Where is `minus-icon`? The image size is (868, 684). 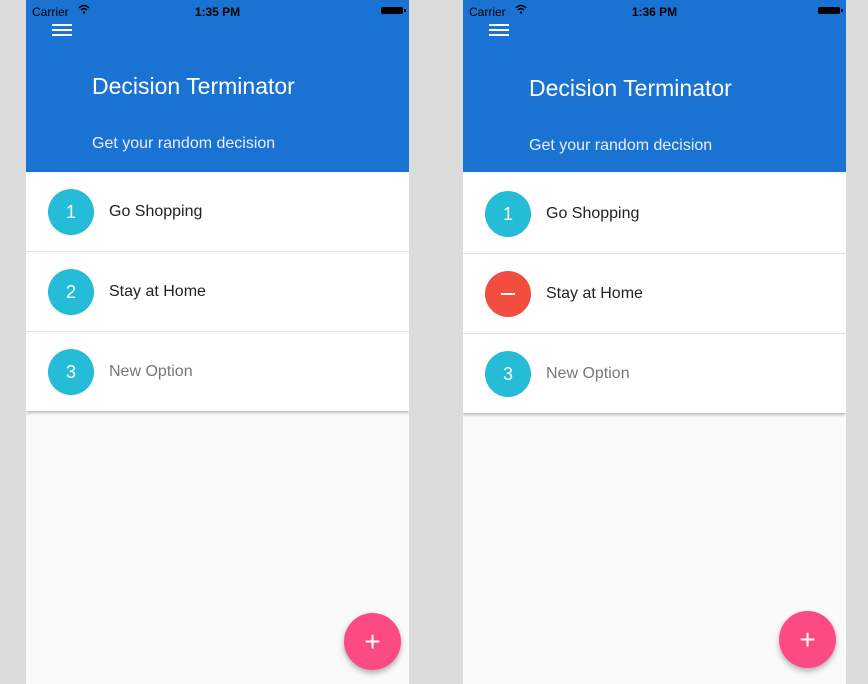
minus-icon is located at coordinates (508, 294).